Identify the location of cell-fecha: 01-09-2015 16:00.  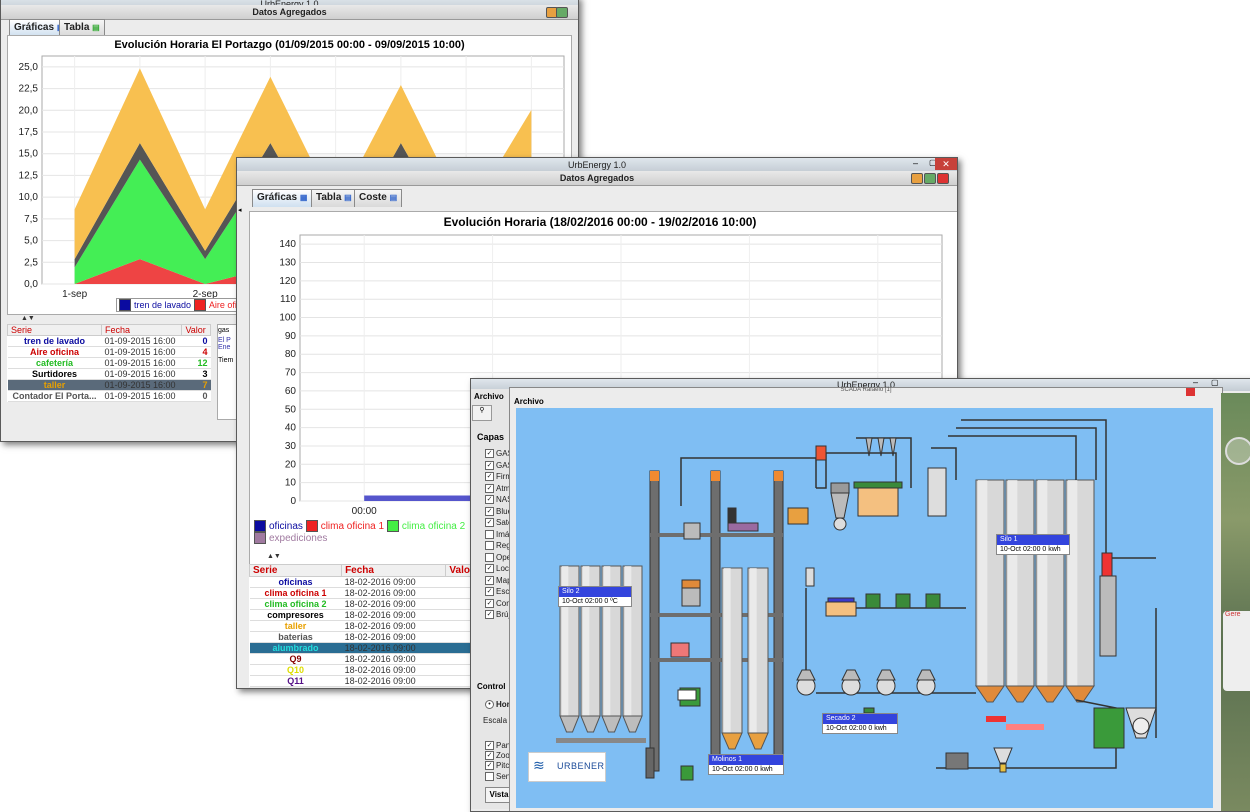
(141, 374).